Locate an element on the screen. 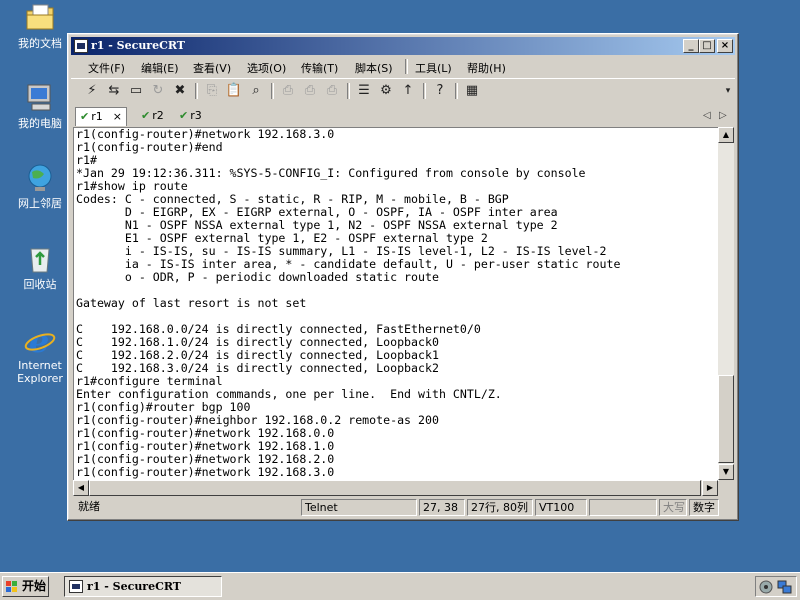  taskbar-item-securecrt: r1 - SecureCRT is located at coordinates (143, 586).